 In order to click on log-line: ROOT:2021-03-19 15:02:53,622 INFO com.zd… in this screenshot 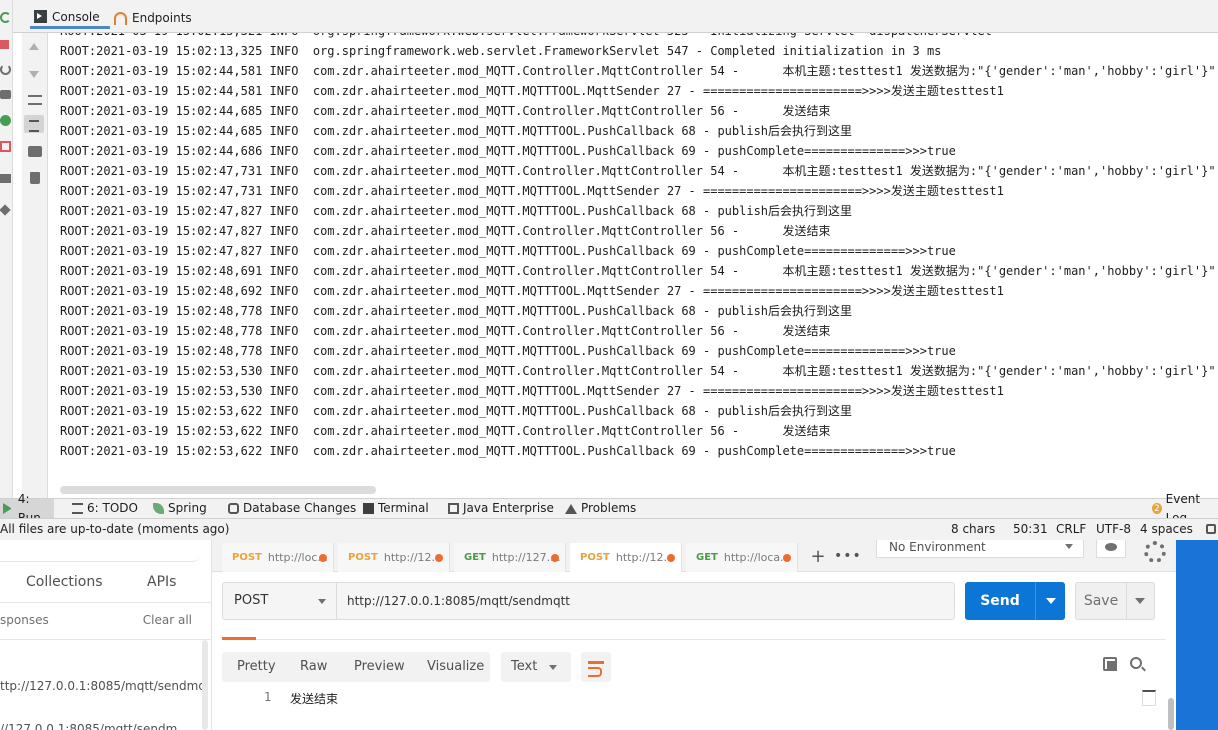, I will do `click(456, 411)`.